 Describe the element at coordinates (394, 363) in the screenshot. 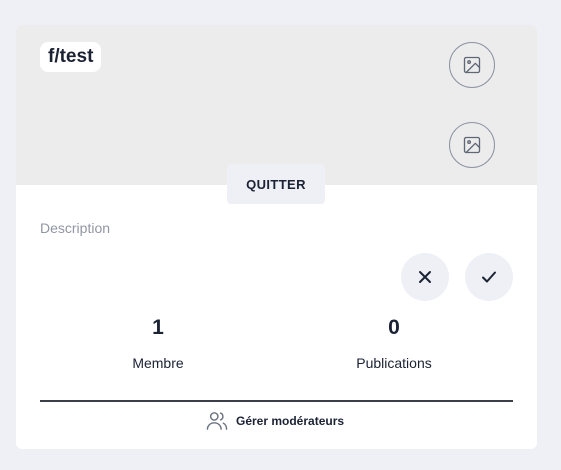

I see `posts-label: Publications` at that location.